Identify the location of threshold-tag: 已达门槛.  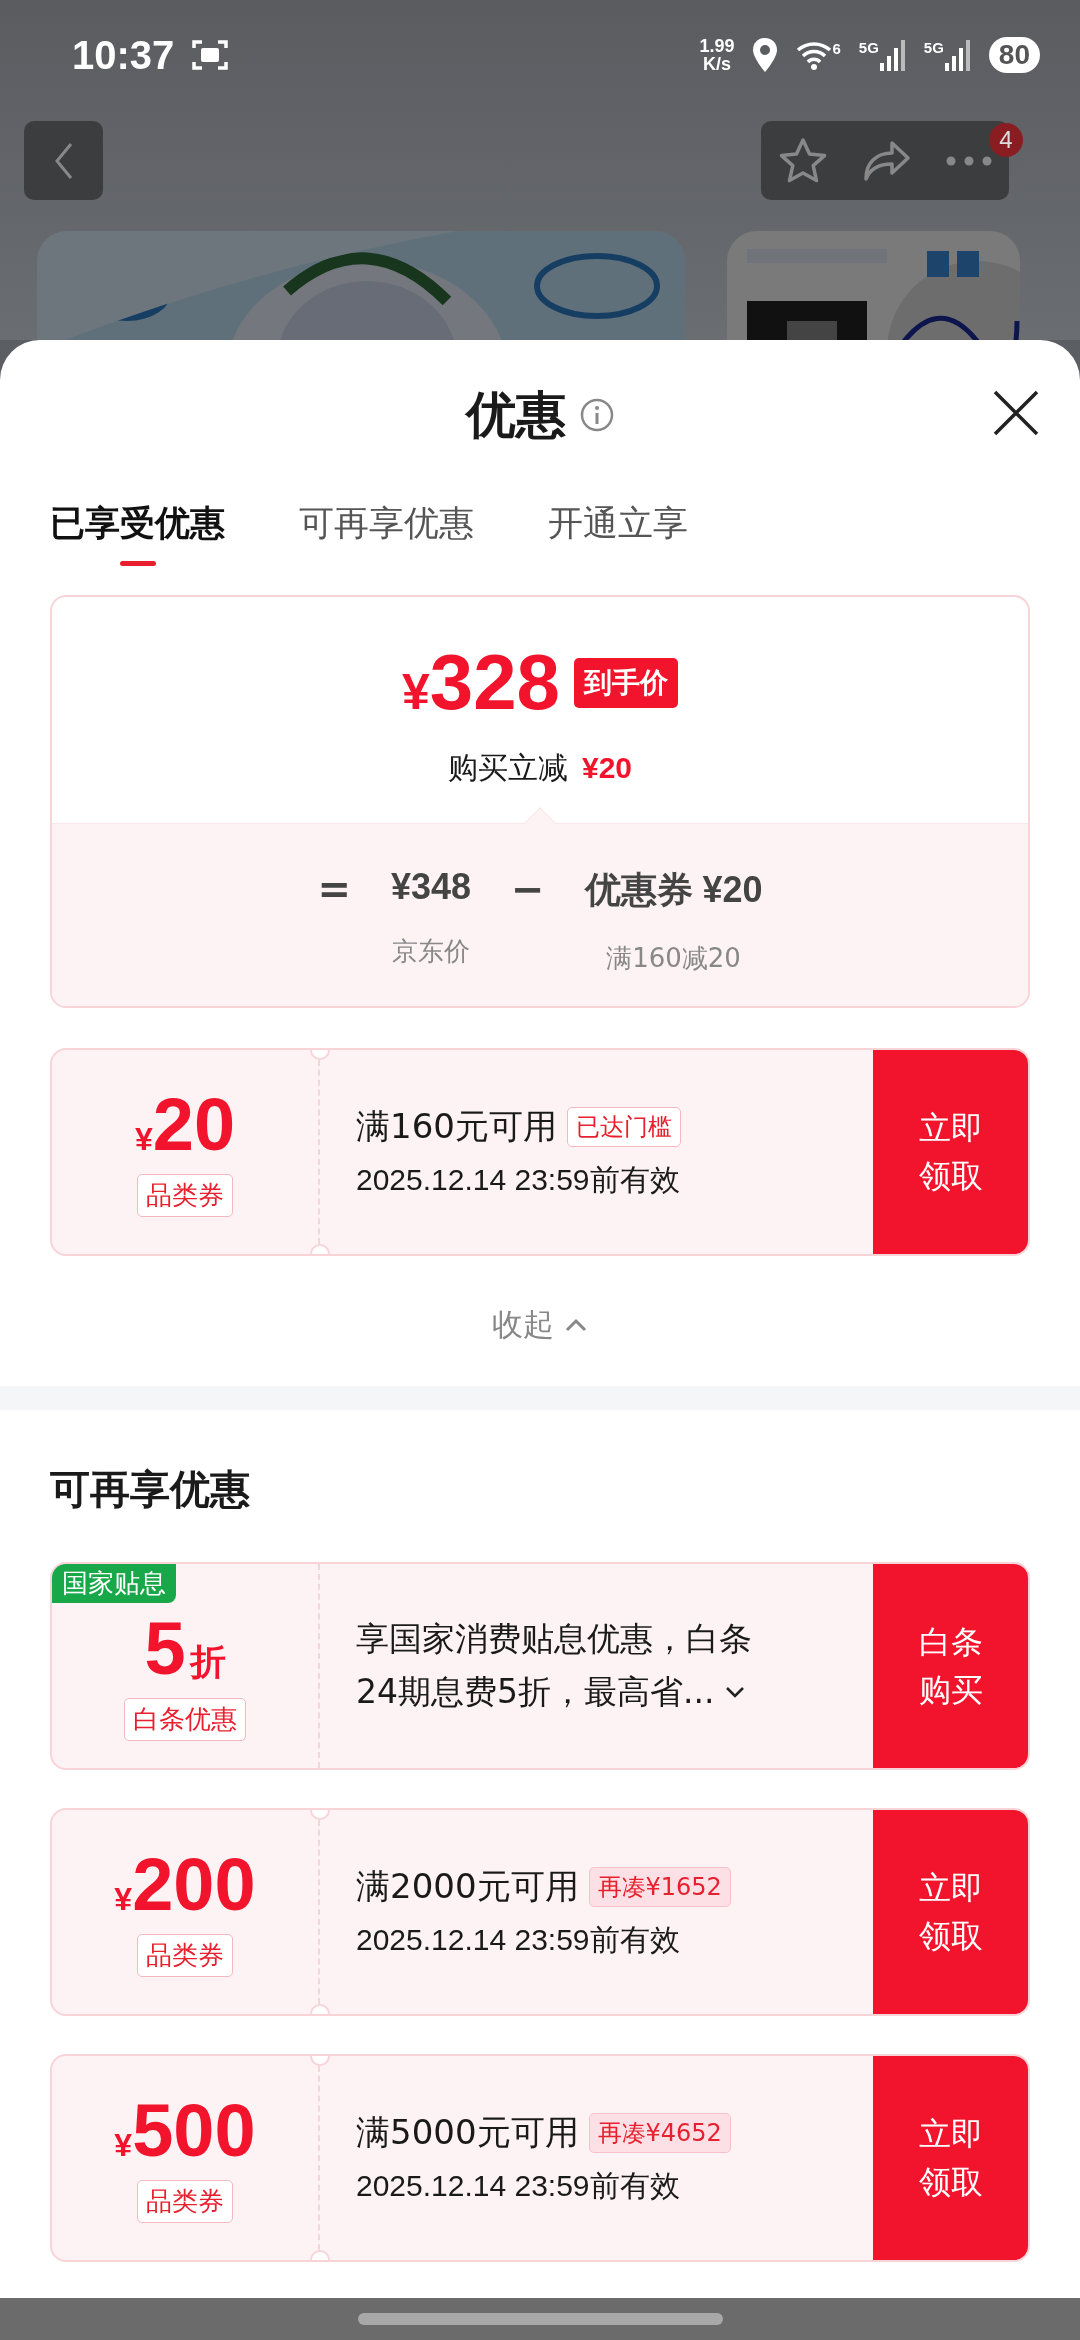
(623, 1126).